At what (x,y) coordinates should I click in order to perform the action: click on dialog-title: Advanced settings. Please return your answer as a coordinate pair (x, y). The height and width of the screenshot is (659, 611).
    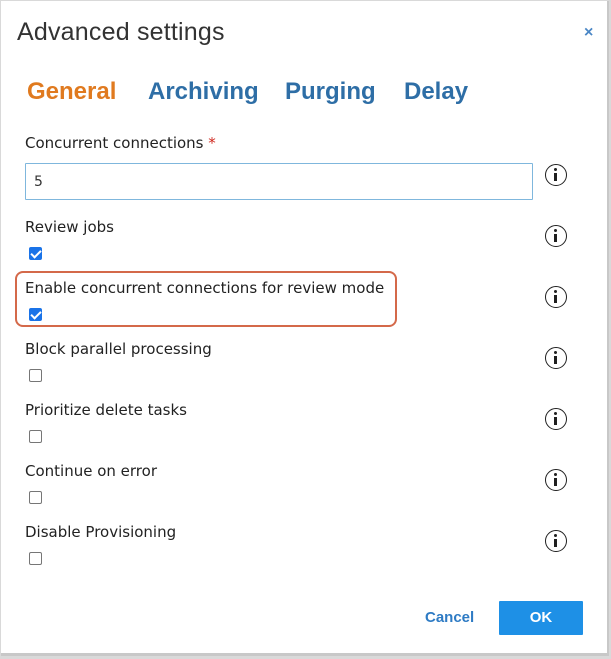
    Looking at the image, I should click on (121, 32).